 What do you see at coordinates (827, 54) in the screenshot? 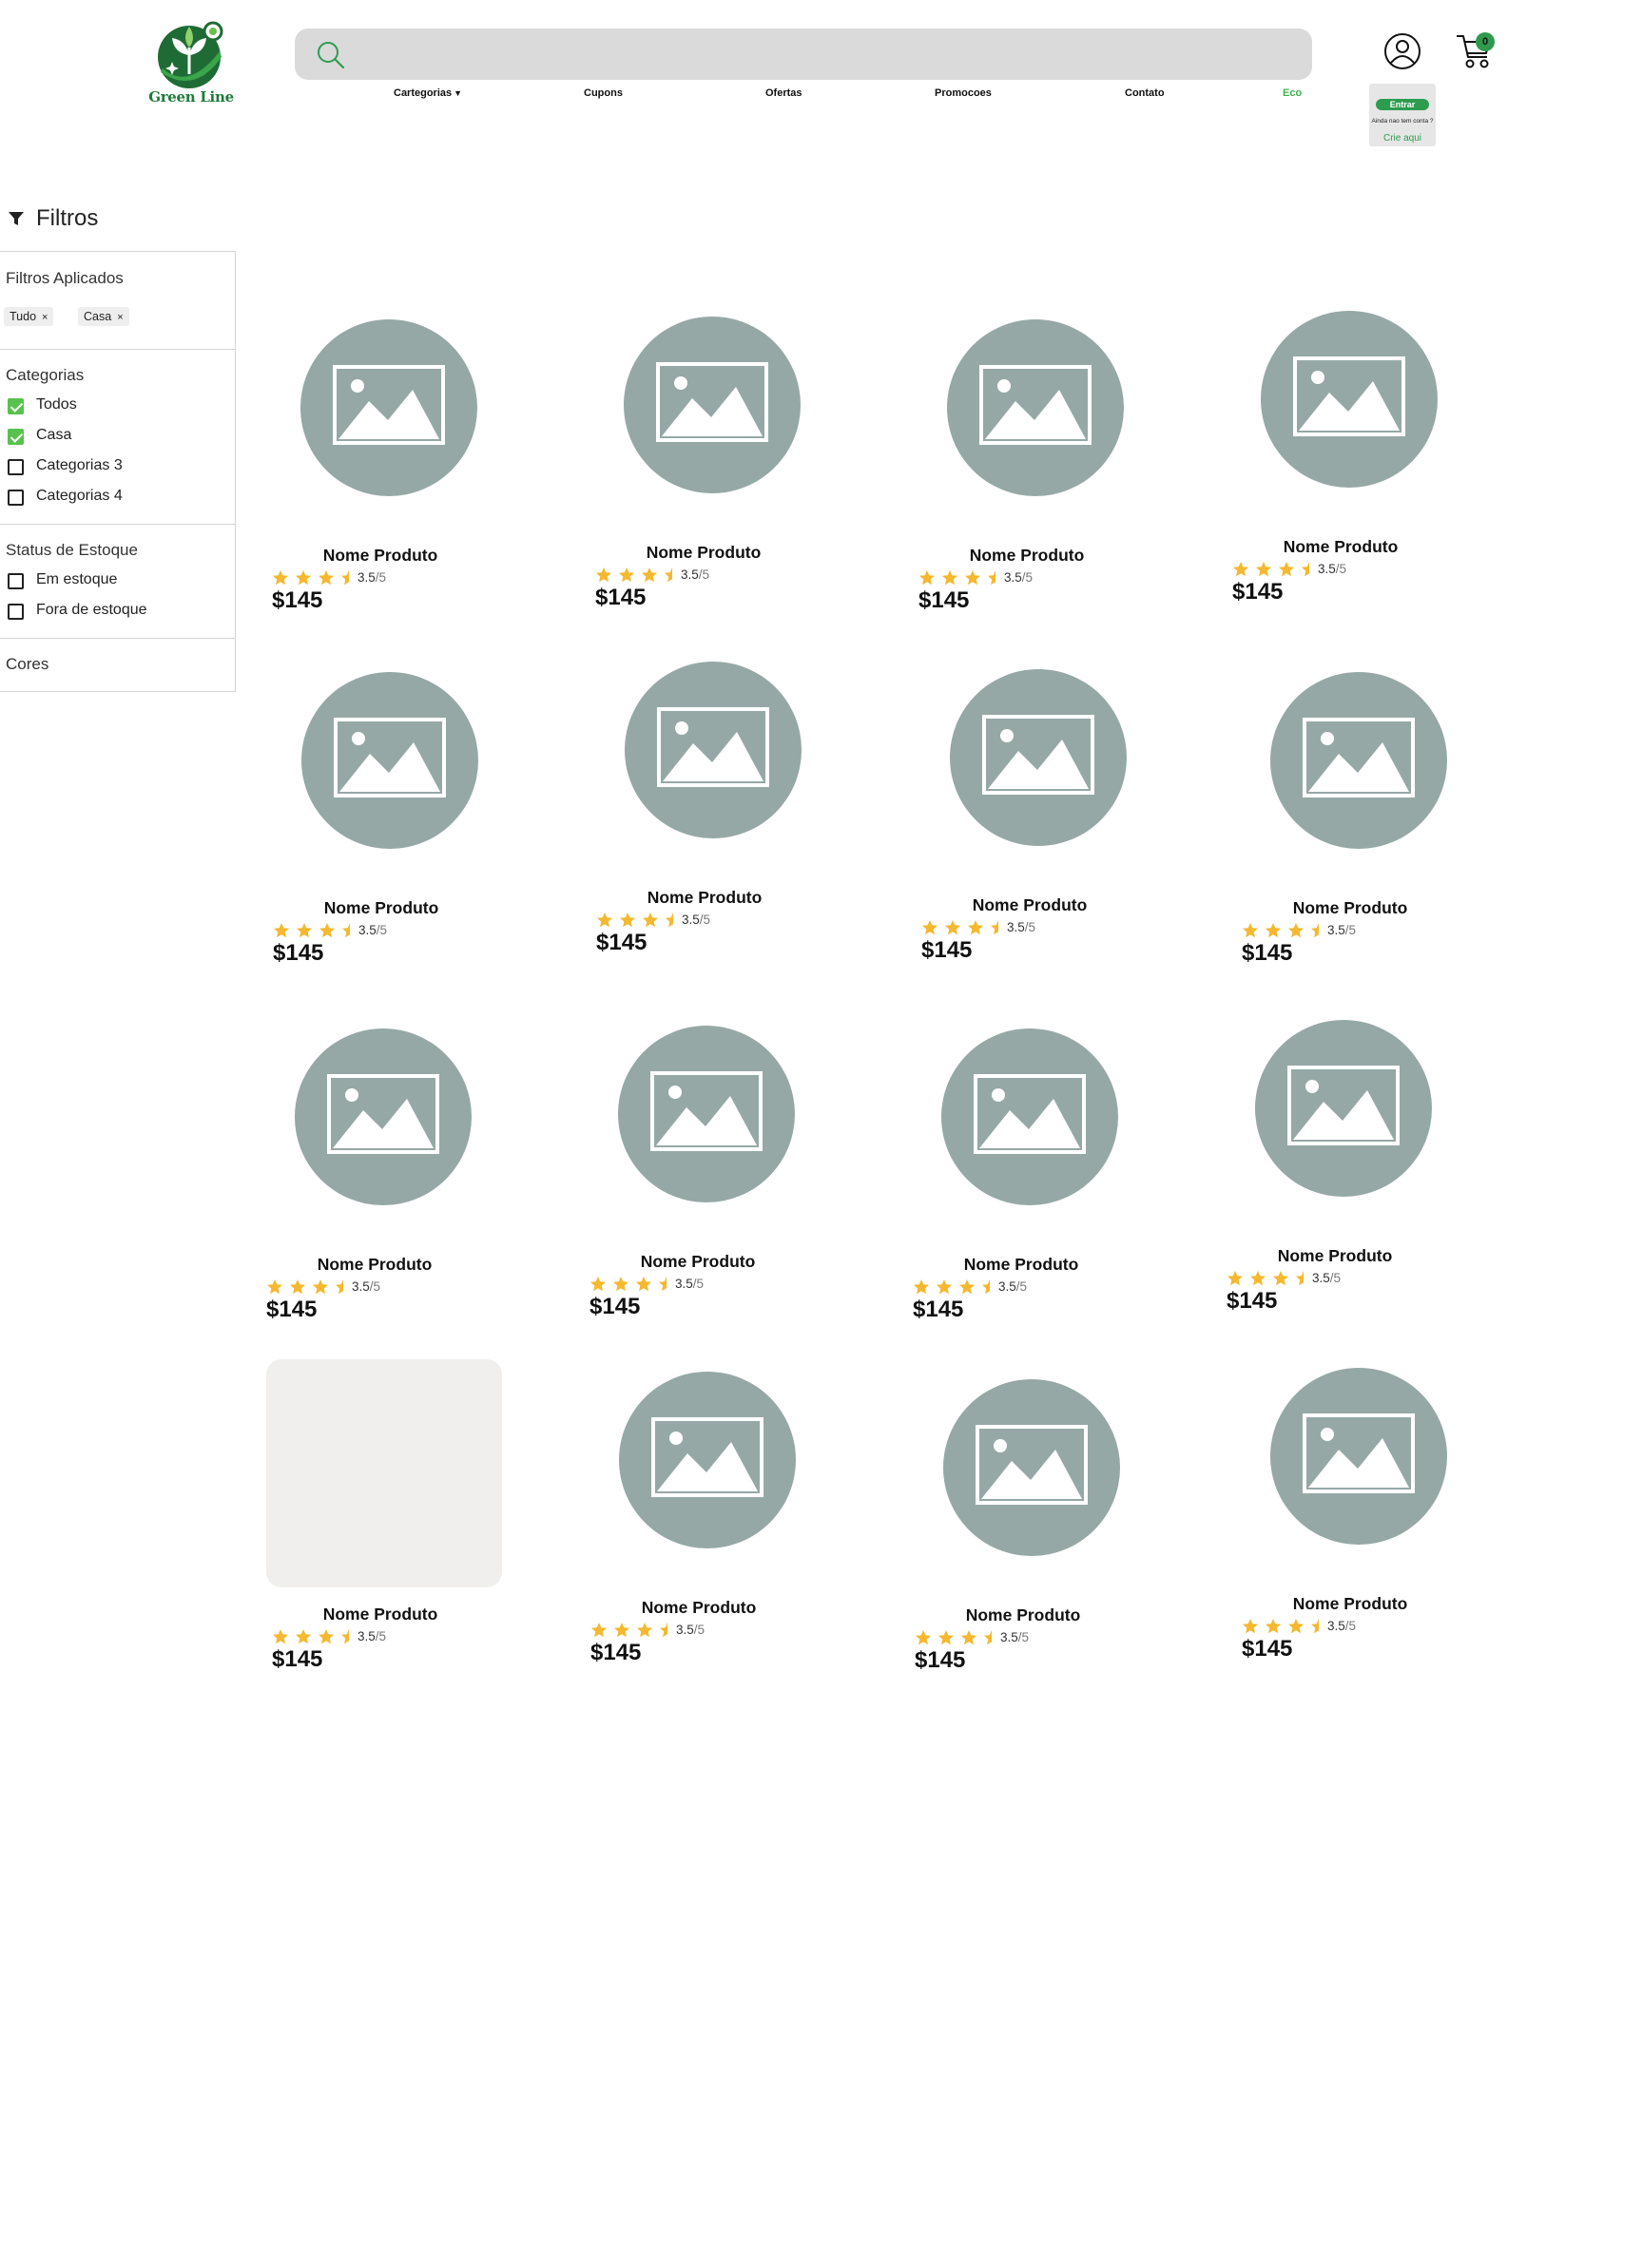
I see `search-input` at bounding box center [827, 54].